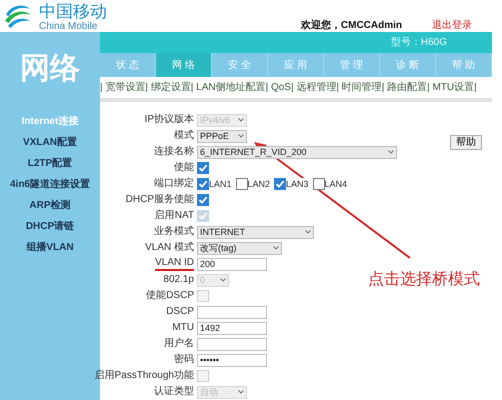 The height and width of the screenshot is (400, 502). I want to click on sidebar-item: L2TP配置, so click(50, 163).